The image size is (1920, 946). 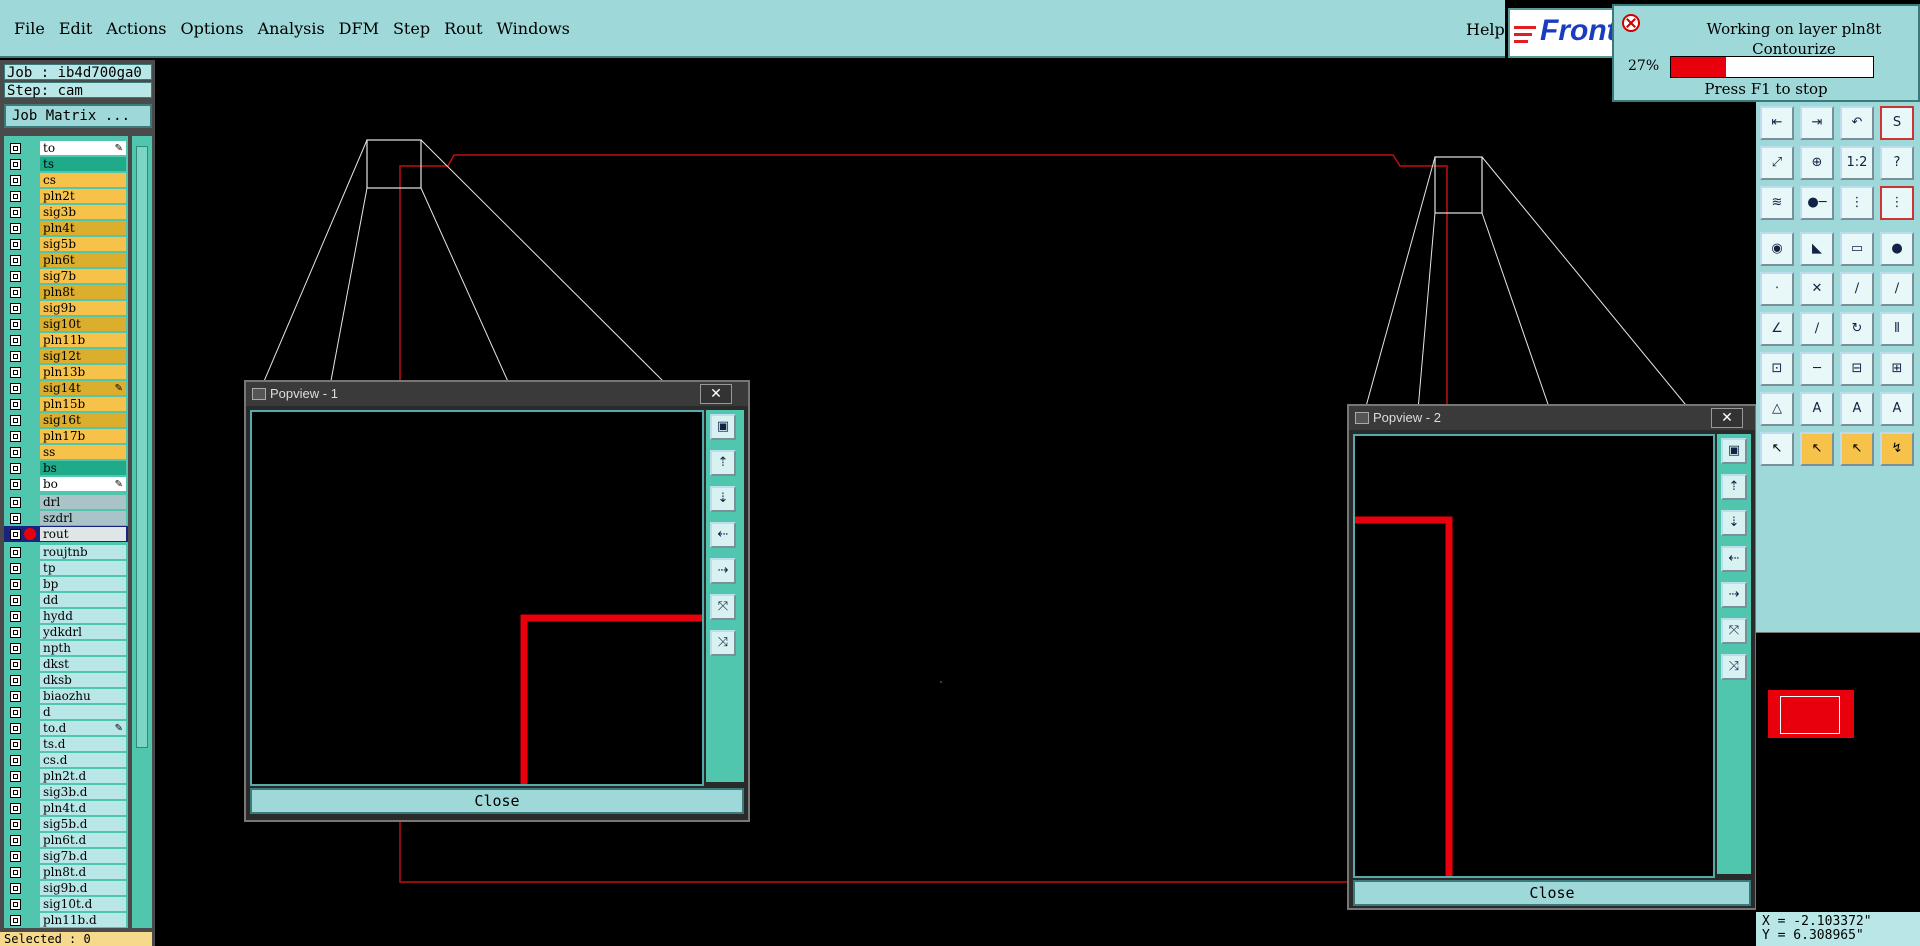 I want to click on popview-1-close-icon: ✕, so click(x=716, y=394).